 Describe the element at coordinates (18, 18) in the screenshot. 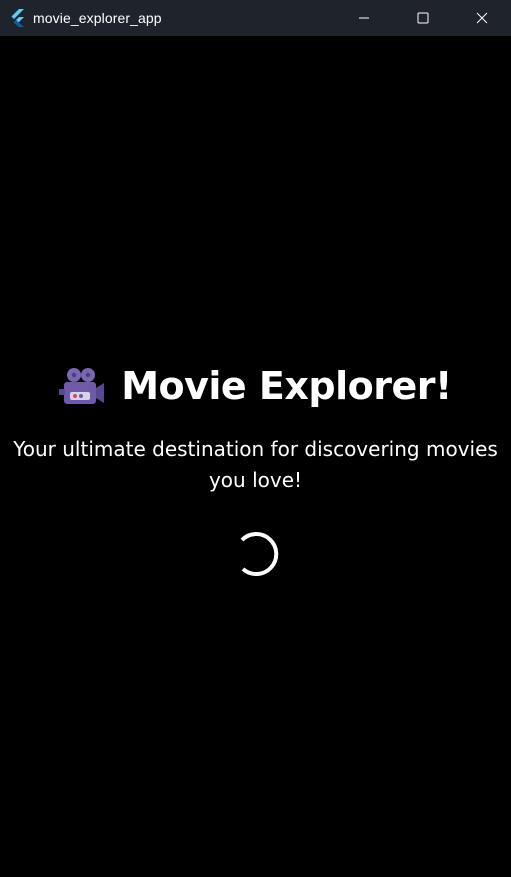

I see `flutter-logo-icon` at that location.